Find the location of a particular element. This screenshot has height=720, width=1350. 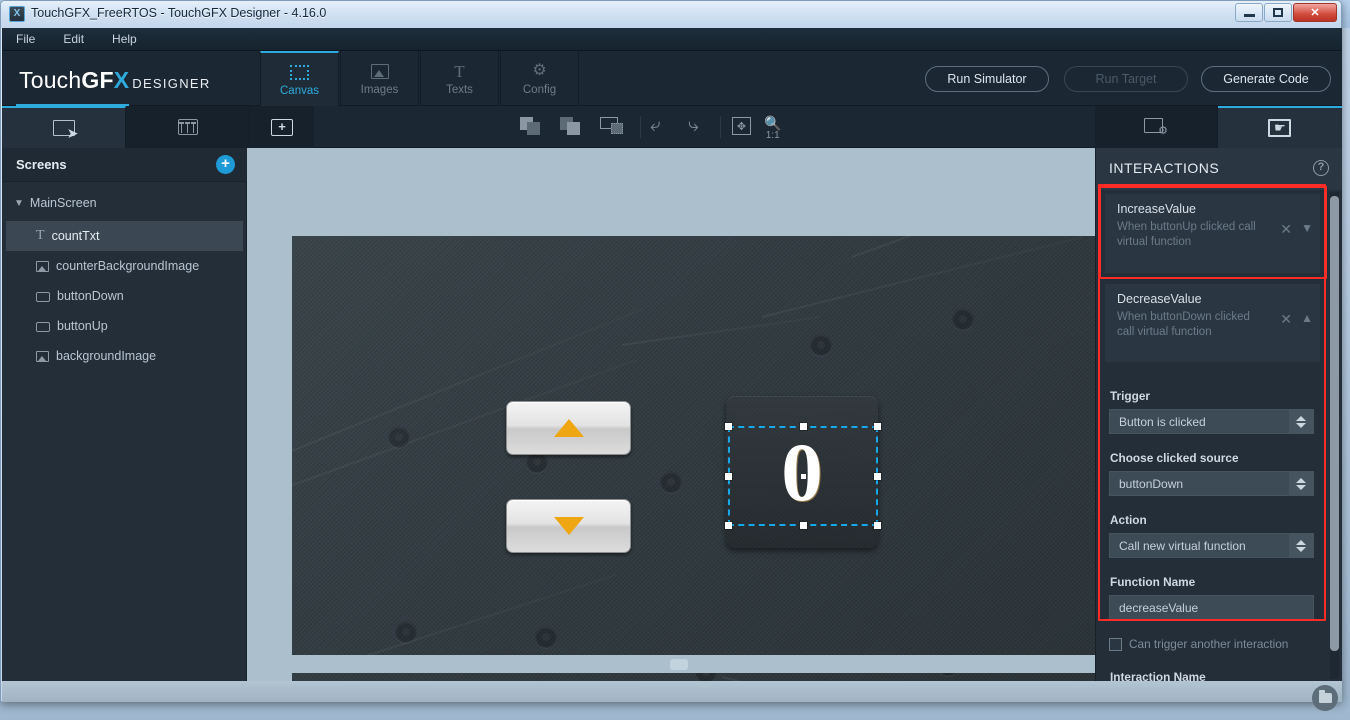

tree-item-label: countTxt is located at coordinates (75, 236).